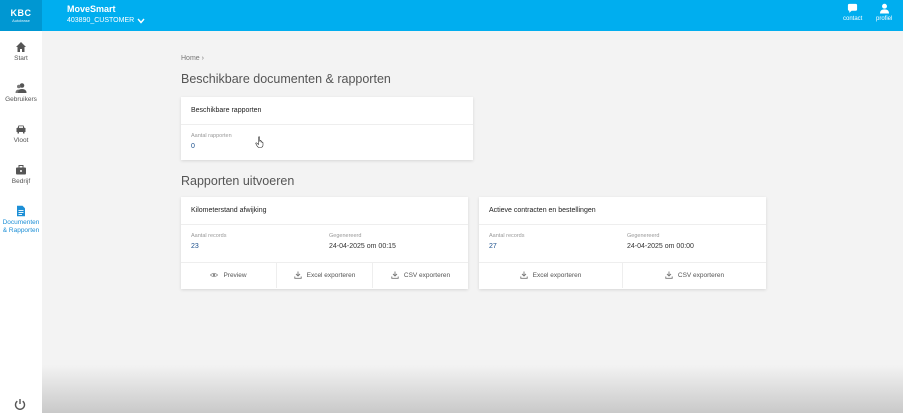  What do you see at coordinates (214, 275) in the screenshot?
I see `eye-icon` at bounding box center [214, 275].